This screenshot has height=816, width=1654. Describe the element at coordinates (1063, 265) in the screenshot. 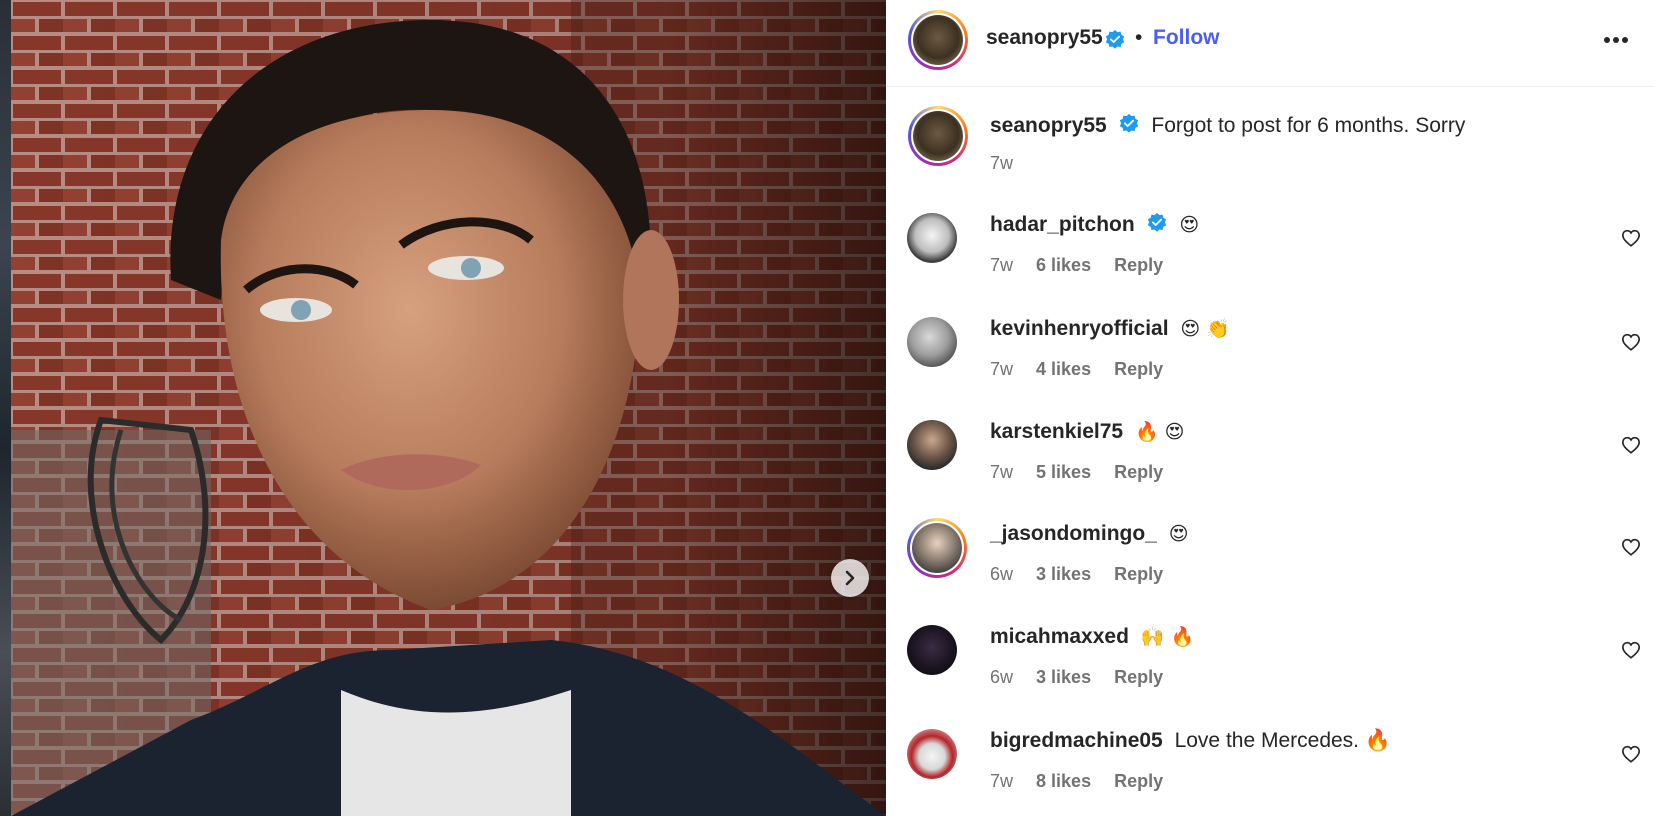

I see `comment-likes: 6 likes` at that location.